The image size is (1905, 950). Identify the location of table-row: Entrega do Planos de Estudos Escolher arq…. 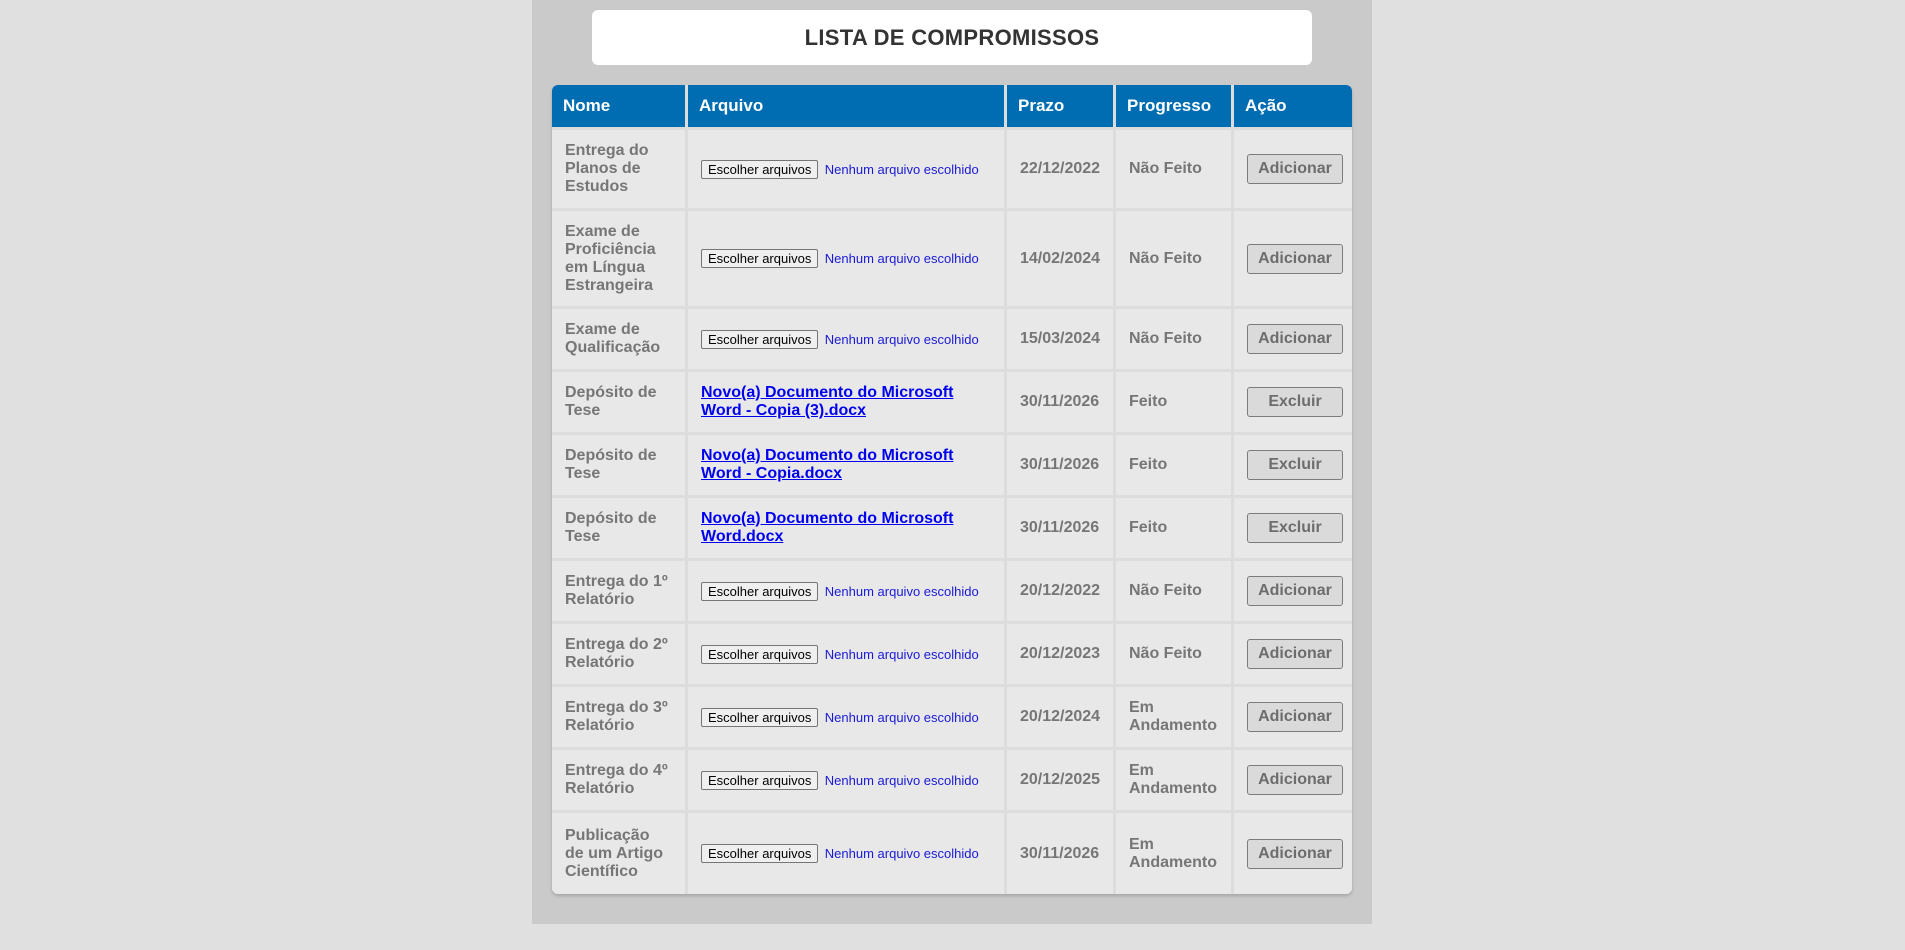
(952, 170).